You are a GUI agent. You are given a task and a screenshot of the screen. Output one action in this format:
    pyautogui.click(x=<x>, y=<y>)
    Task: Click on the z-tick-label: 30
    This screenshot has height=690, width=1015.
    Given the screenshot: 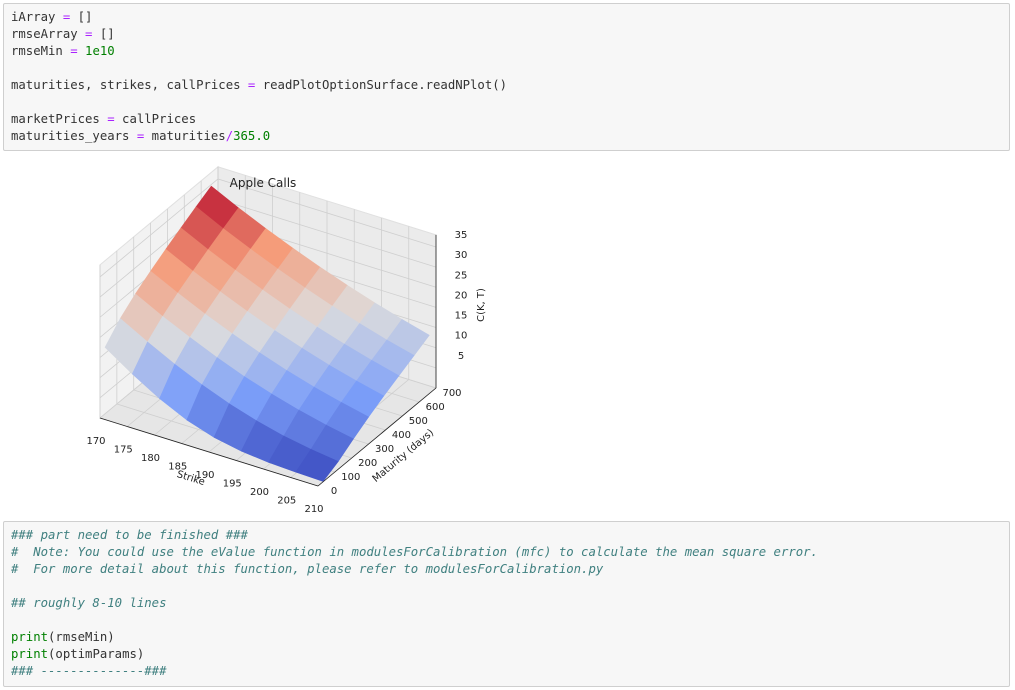 What is the action you would take?
    pyautogui.click(x=461, y=255)
    